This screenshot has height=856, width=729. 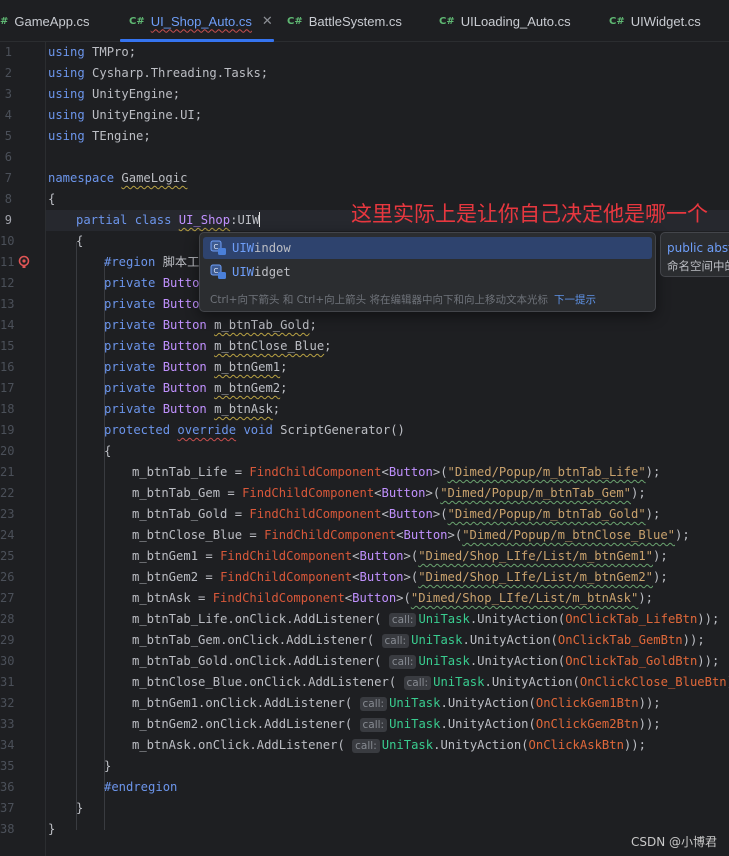 What do you see at coordinates (114, 94) in the screenshot?
I see `code-line: using UnityEngine;` at bounding box center [114, 94].